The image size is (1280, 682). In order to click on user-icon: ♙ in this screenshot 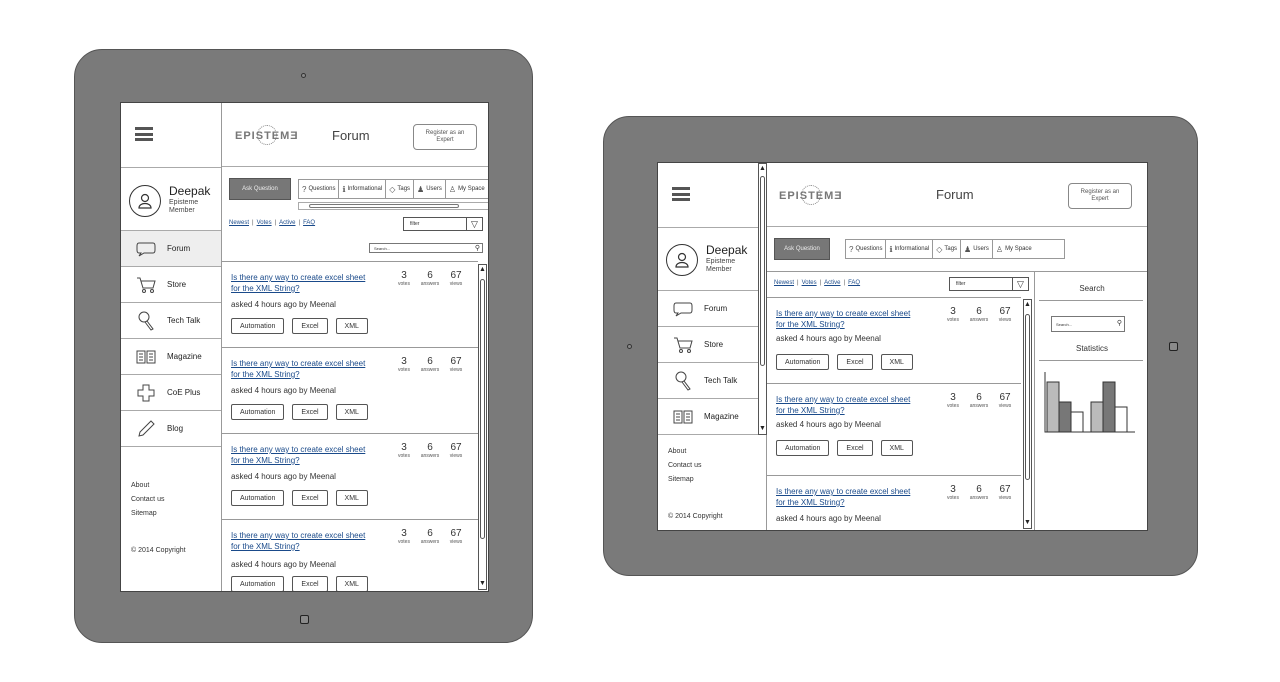, I will do `click(999, 249)`.